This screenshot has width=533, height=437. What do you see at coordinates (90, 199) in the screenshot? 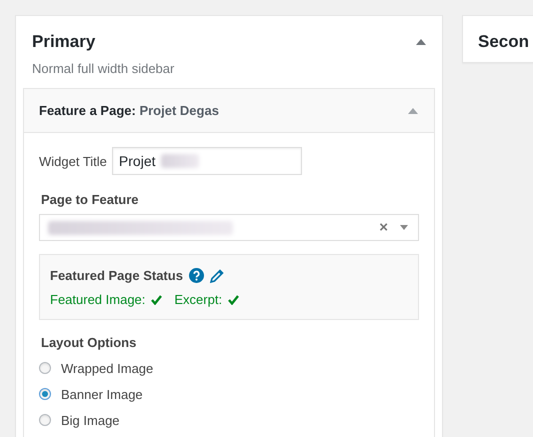
I see `field-label: Page to Feature` at bounding box center [90, 199].